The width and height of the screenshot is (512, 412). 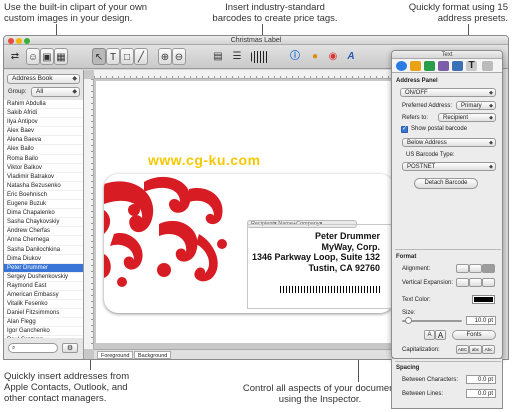 I want to click on zoom-out-button: ⊖, so click(x=179, y=56).